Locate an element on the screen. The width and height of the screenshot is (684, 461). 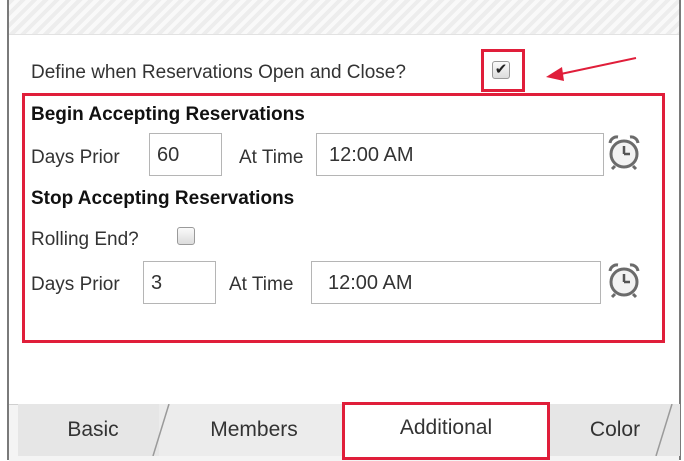
tab-members: Members is located at coordinates (254, 430).